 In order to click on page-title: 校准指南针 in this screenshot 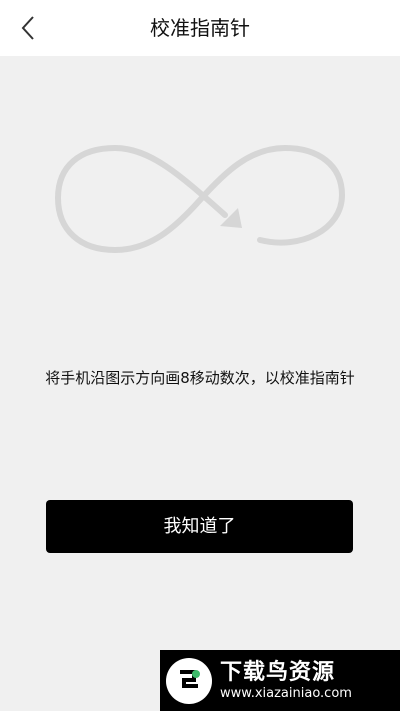, I will do `click(200, 28)`.